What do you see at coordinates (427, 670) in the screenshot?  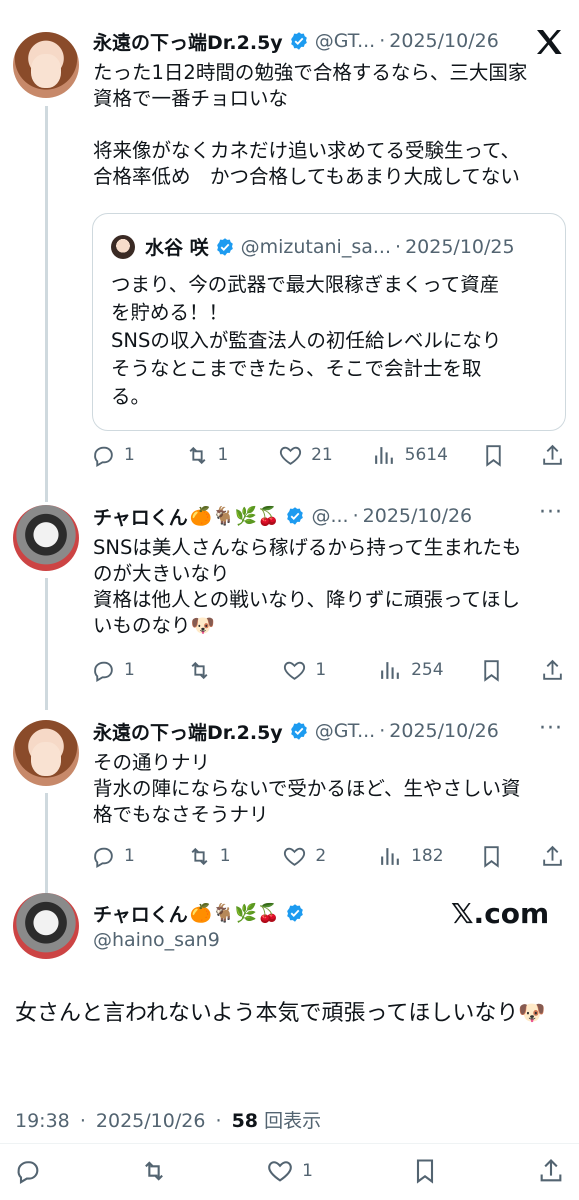 I see `view-count: 254` at bounding box center [427, 670].